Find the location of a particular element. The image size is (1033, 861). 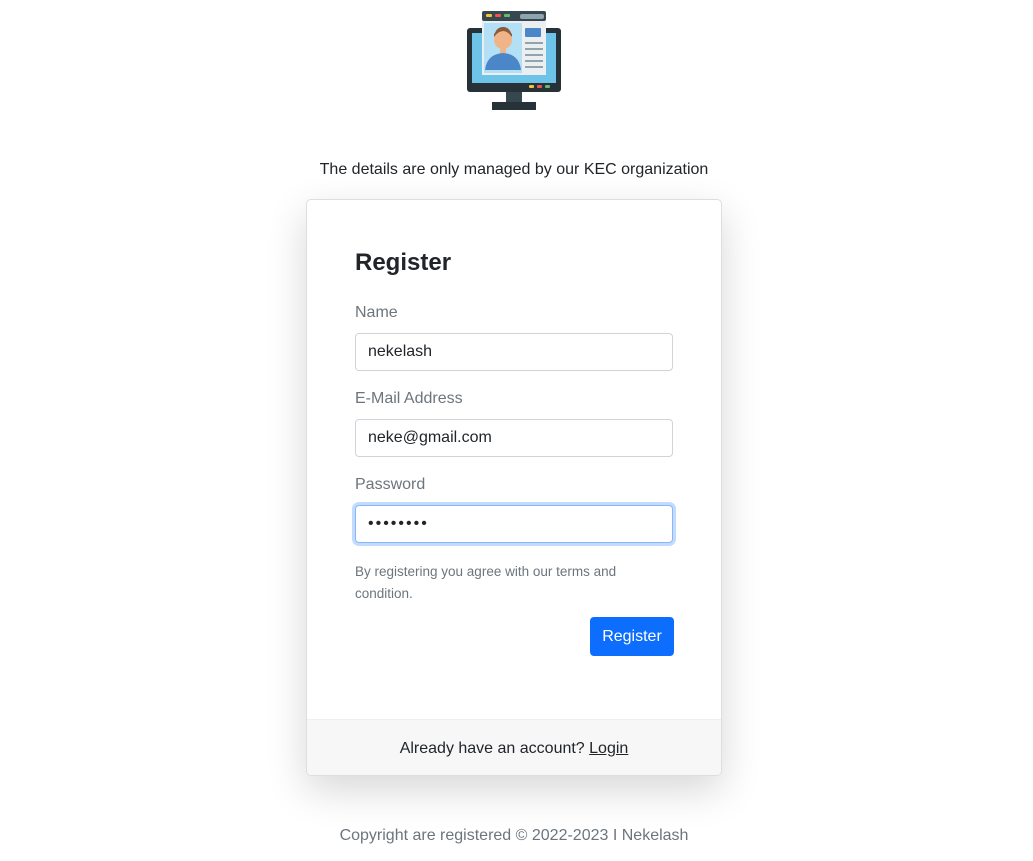

card-footer: Already have an account? Login is located at coordinates (514, 747).